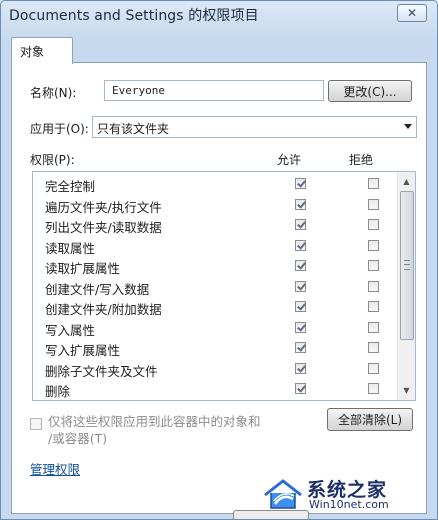 The width and height of the screenshot is (438, 520). I want to click on permission-row: 创建文件夹/附加数据, so click(215, 307).